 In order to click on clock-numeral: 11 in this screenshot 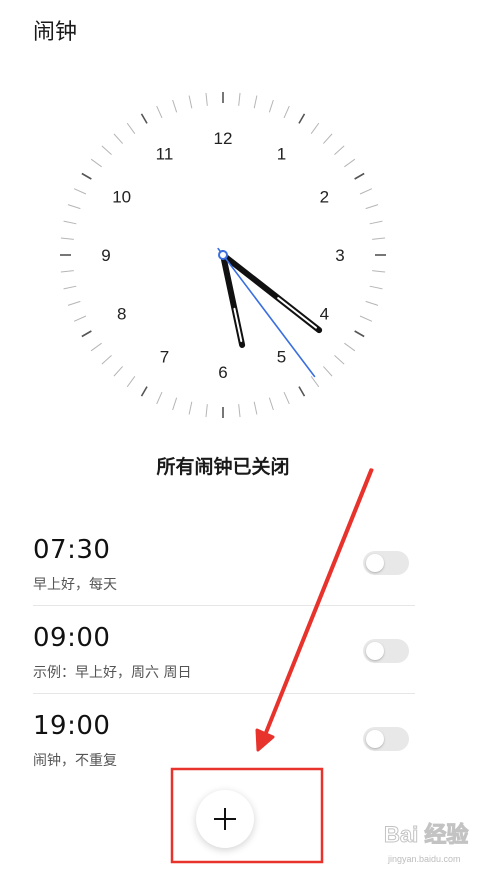, I will do `click(165, 154)`.